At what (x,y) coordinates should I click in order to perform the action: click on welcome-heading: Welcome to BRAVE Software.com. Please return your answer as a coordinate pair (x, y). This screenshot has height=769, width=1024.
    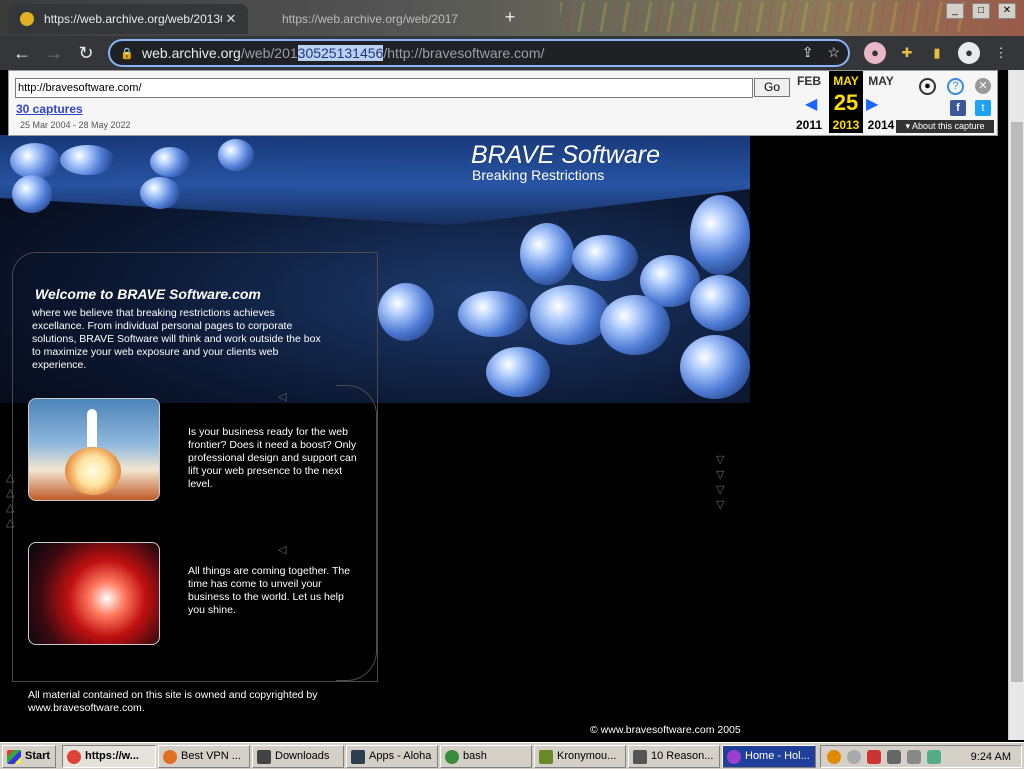
    Looking at the image, I should click on (148, 294).